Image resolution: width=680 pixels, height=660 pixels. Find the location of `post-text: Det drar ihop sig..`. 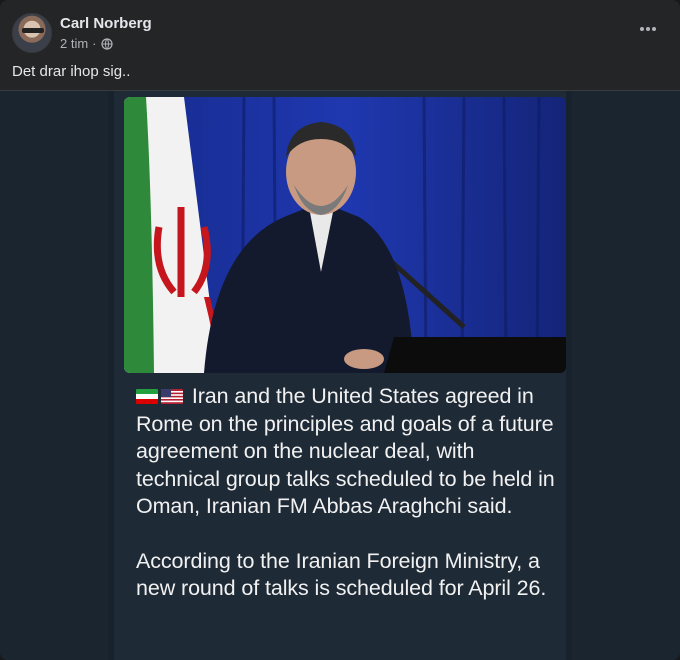

post-text: Det drar ihop sig.. is located at coordinates (71, 71).